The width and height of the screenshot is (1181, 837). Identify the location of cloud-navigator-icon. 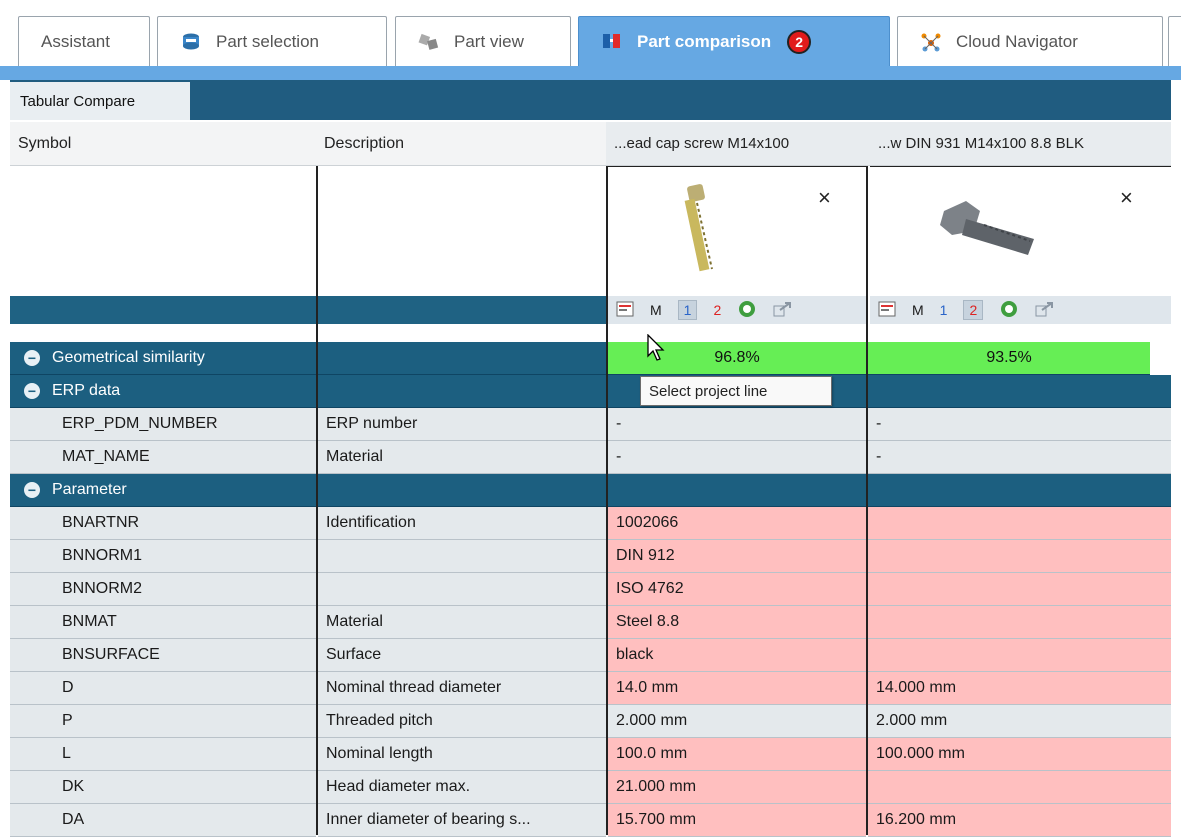
(931, 42).